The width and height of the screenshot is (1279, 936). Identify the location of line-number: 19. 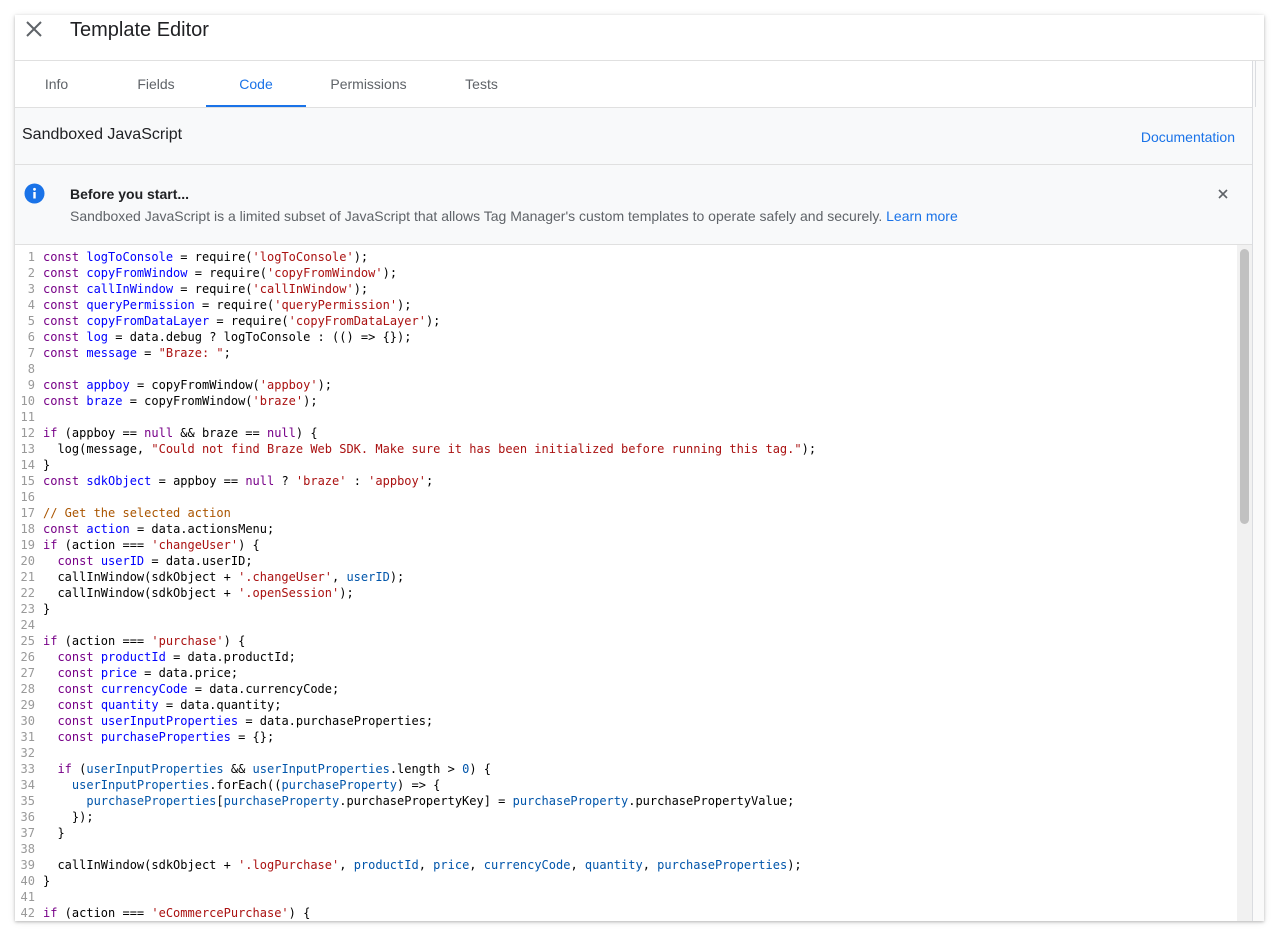
(27, 545).